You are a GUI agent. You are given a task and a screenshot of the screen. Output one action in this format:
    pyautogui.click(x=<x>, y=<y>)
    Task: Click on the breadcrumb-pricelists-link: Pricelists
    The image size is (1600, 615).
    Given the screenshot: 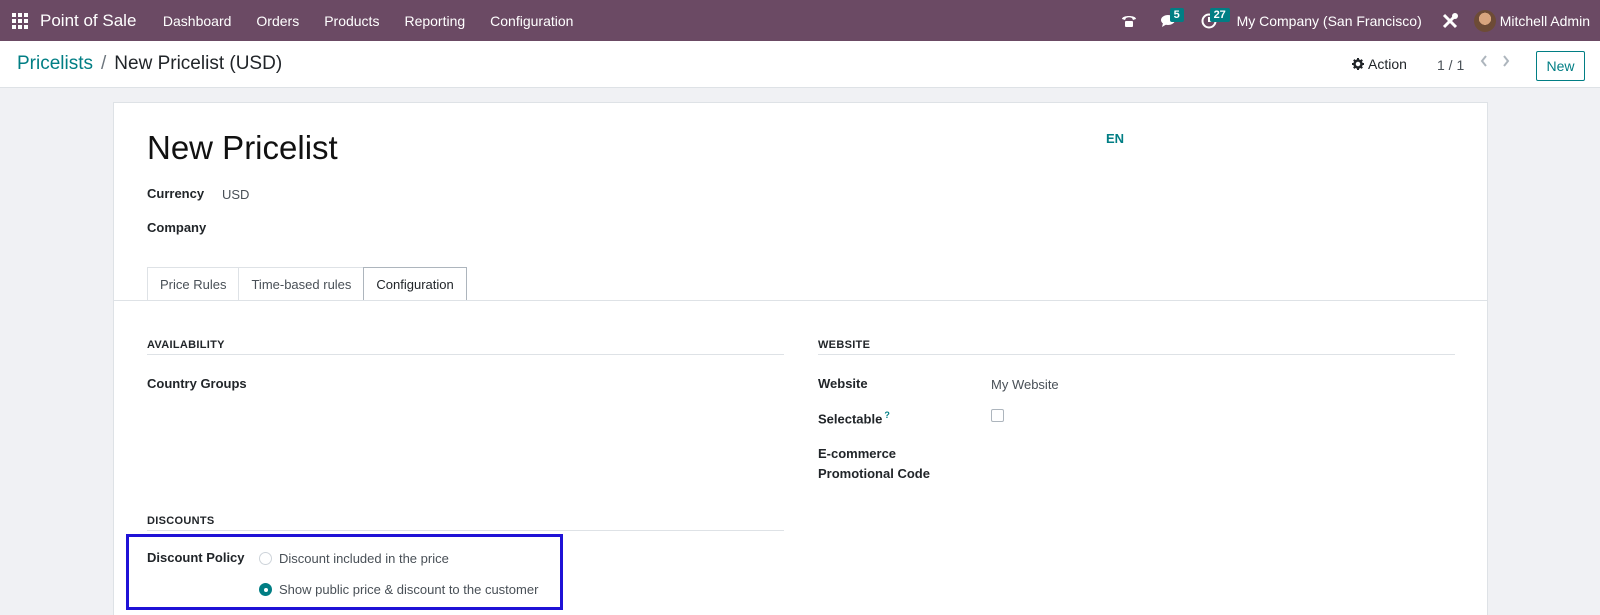 What is the action you would take?
    pyautogui.click(x=55, y=64)
    